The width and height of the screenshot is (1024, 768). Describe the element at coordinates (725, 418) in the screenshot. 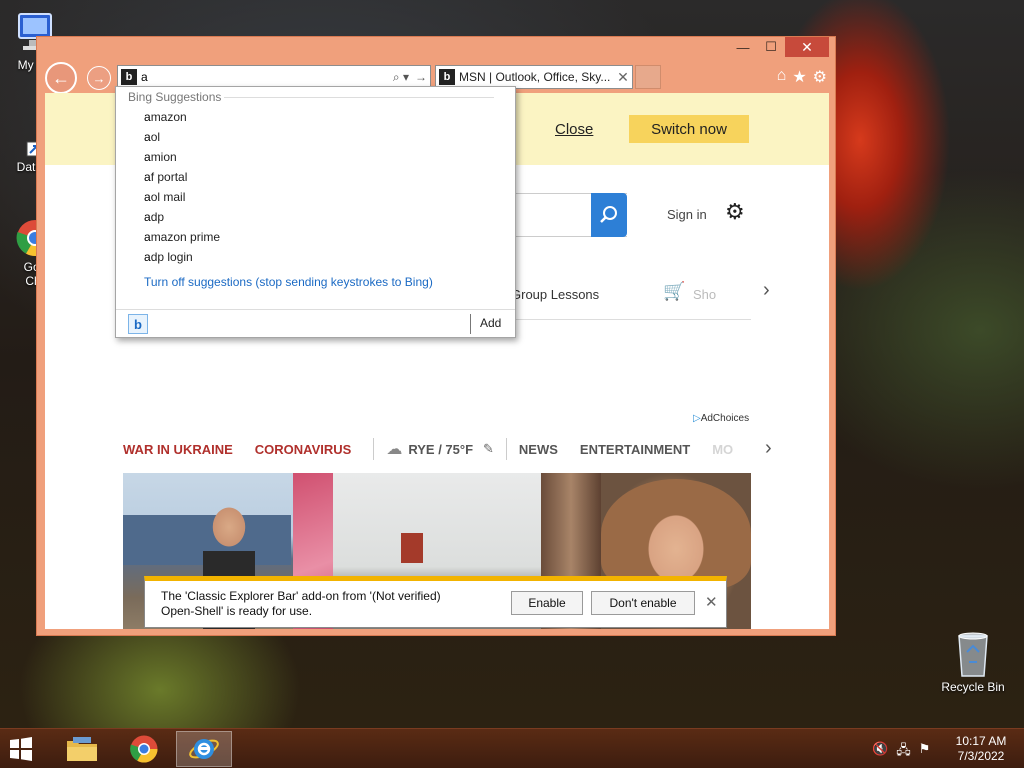

I see `adchoices-label: AdChoices` at that location.